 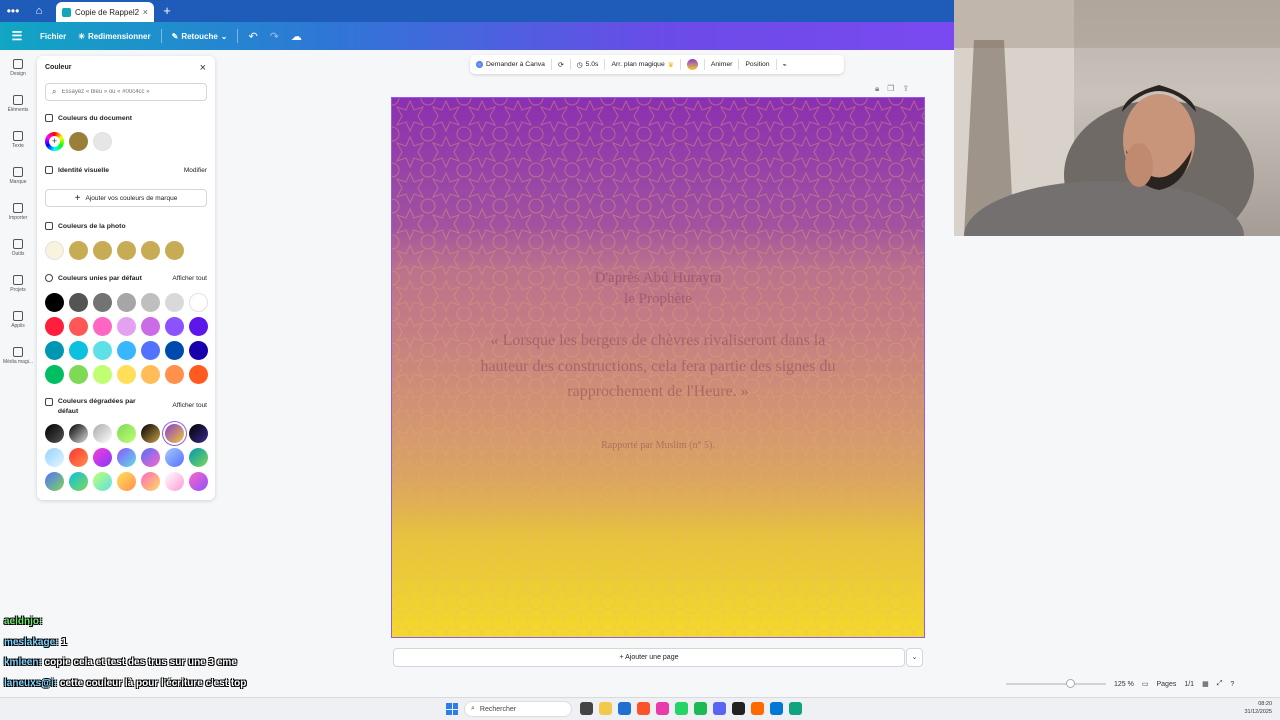 I want to click on design-source: Rapporté par Muslim (n° 5)., so click(x=658, y=445).